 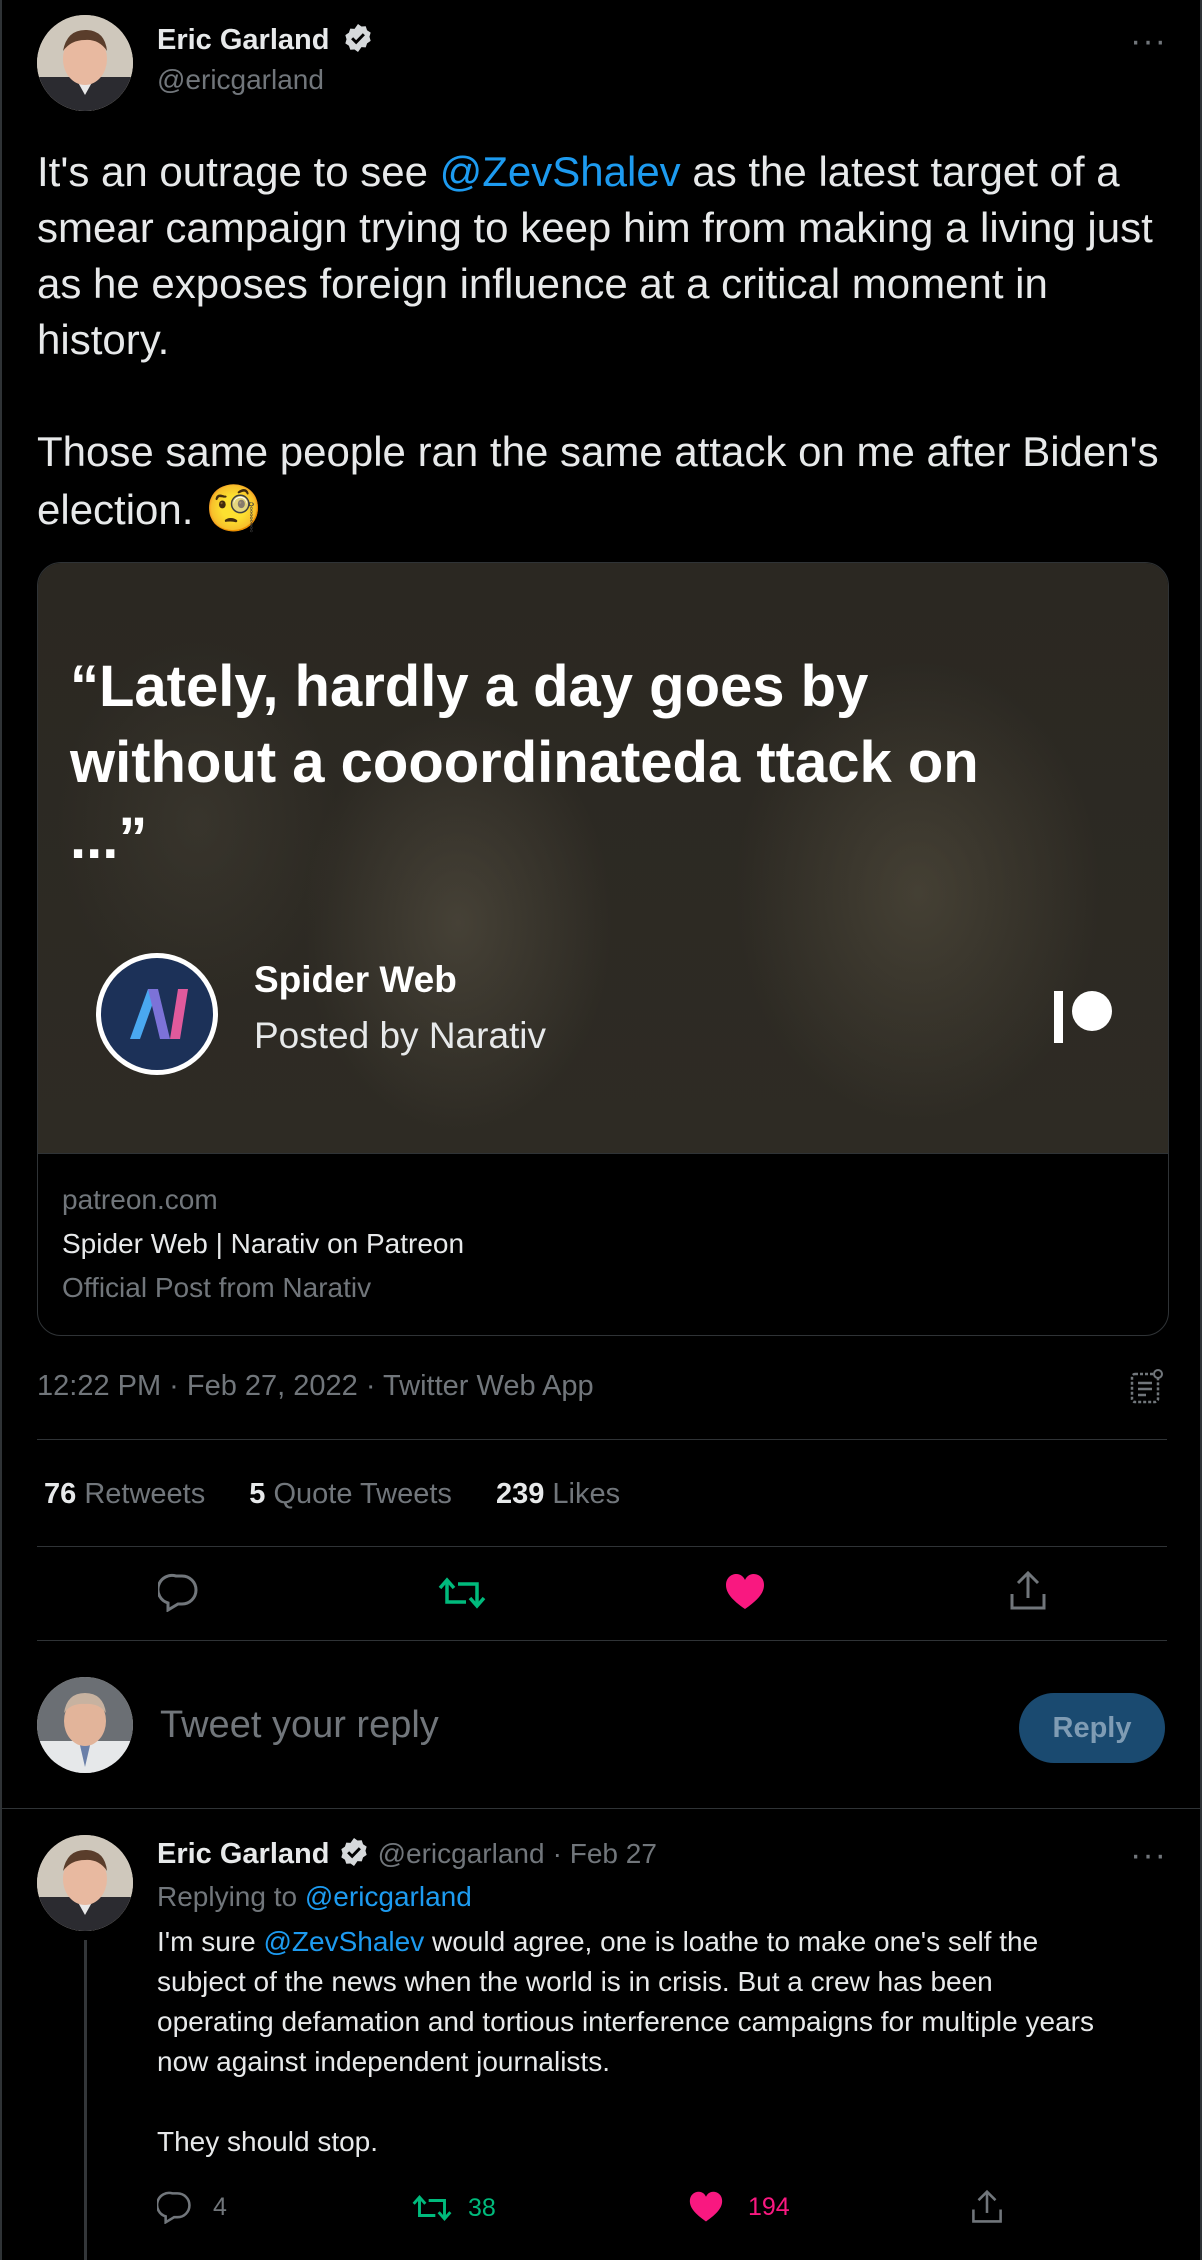 I want to click on retweets-count: 76, so click(x=60, y=1494).